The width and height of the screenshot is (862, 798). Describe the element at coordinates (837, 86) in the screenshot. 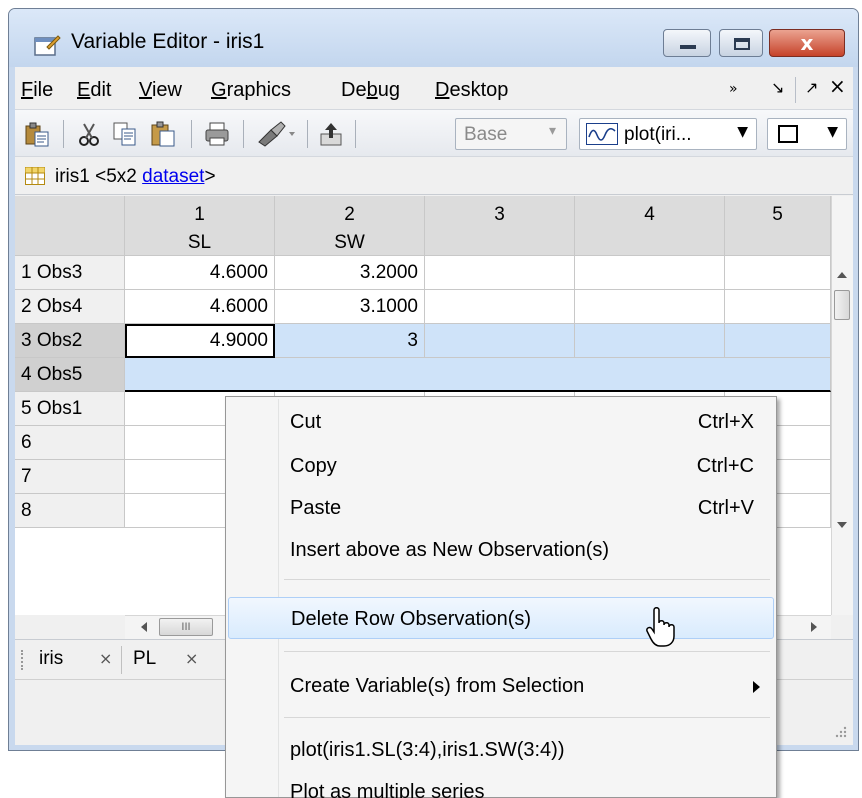

I see `menu-close-button: ×` at that location.